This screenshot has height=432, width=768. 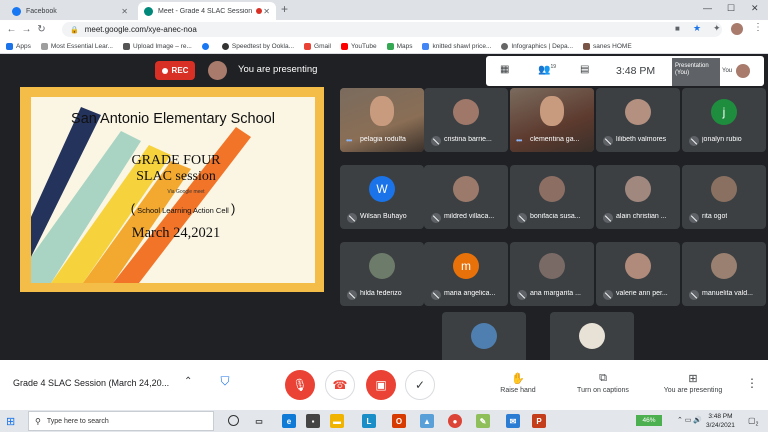 I want to click on participant-tile: W Wilsan Buhayo, so click(x=382, y=197).